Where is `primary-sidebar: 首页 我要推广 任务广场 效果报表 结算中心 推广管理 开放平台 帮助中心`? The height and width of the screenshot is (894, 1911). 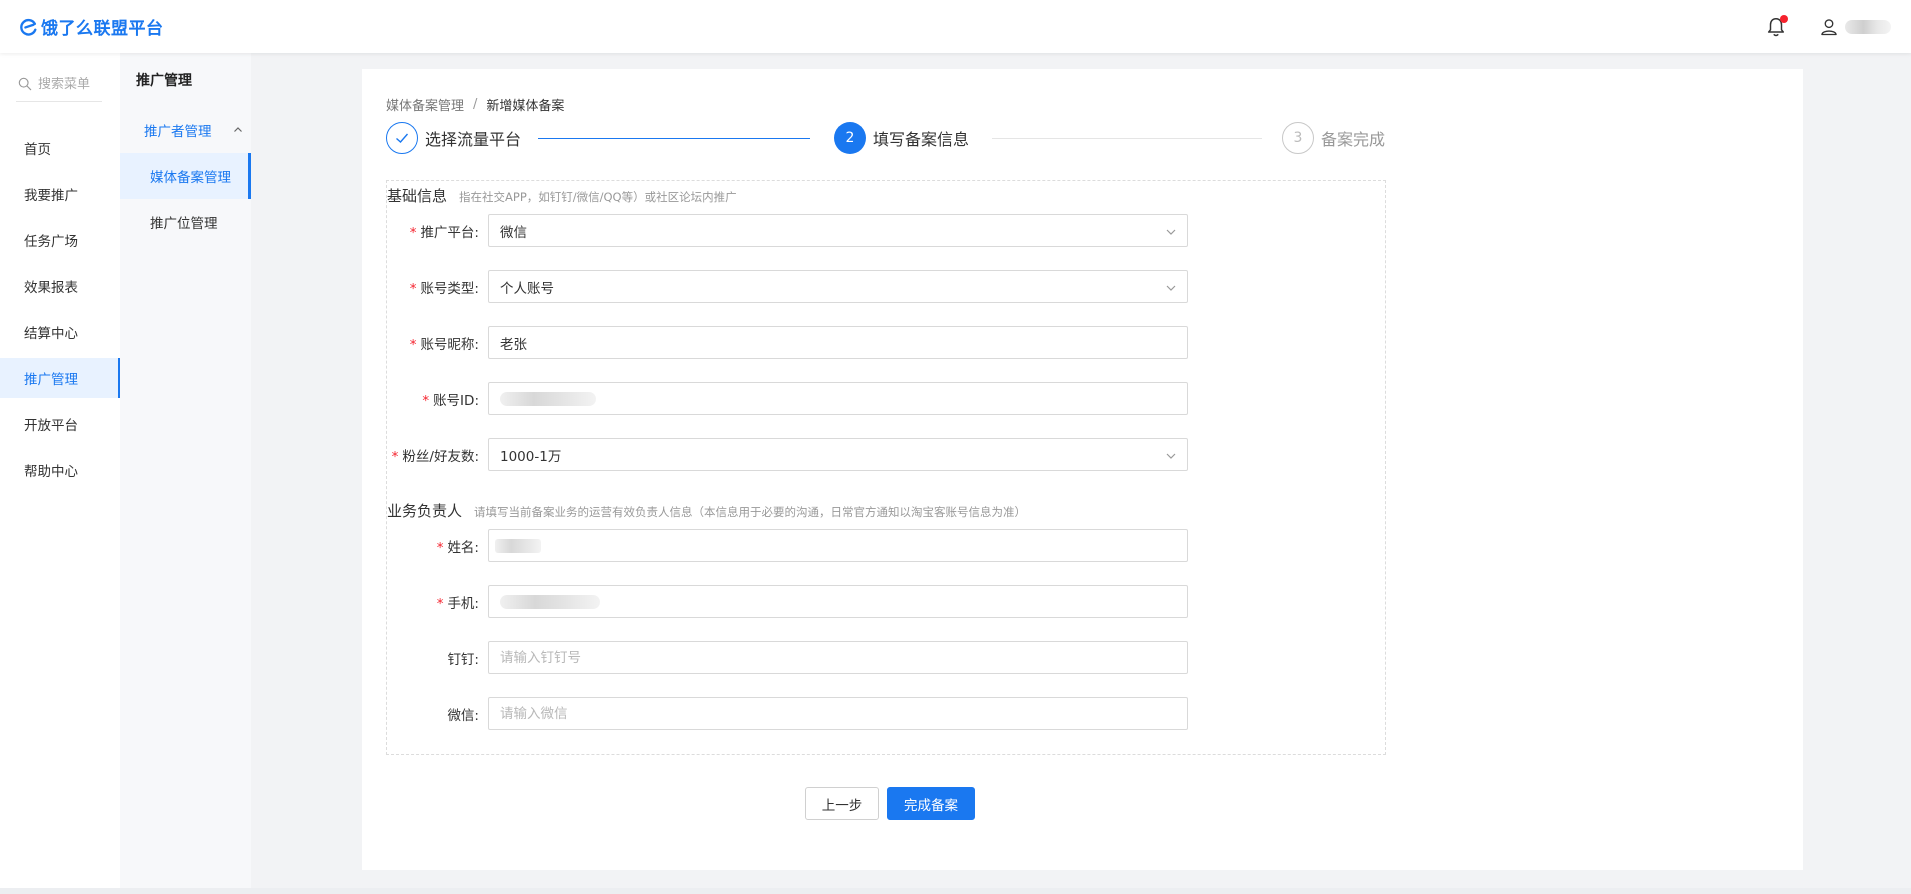
primary-sidebar: 首页 我要推广 任务广场 效果报表 结算中心 推广管理 开放平台 帮助中心 is located at coordinates (60, 473).